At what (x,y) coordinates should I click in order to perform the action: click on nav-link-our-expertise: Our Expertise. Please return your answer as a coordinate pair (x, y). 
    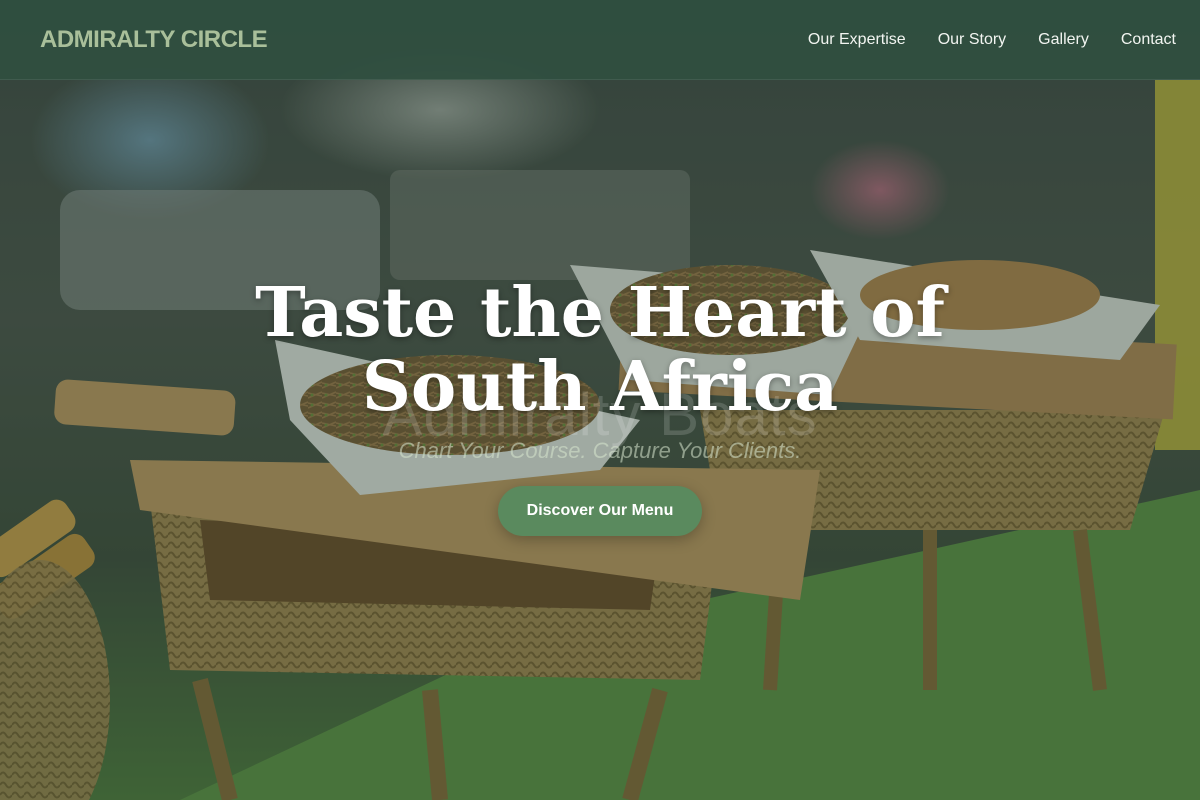
    Looking at the image, I should click on (857, 39).